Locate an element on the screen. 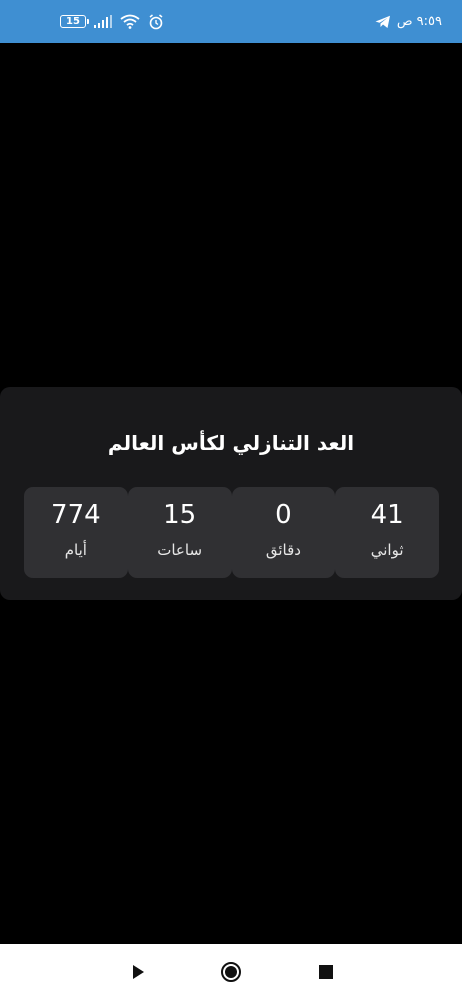  telegram-icon is located at coordinates (382, 21).